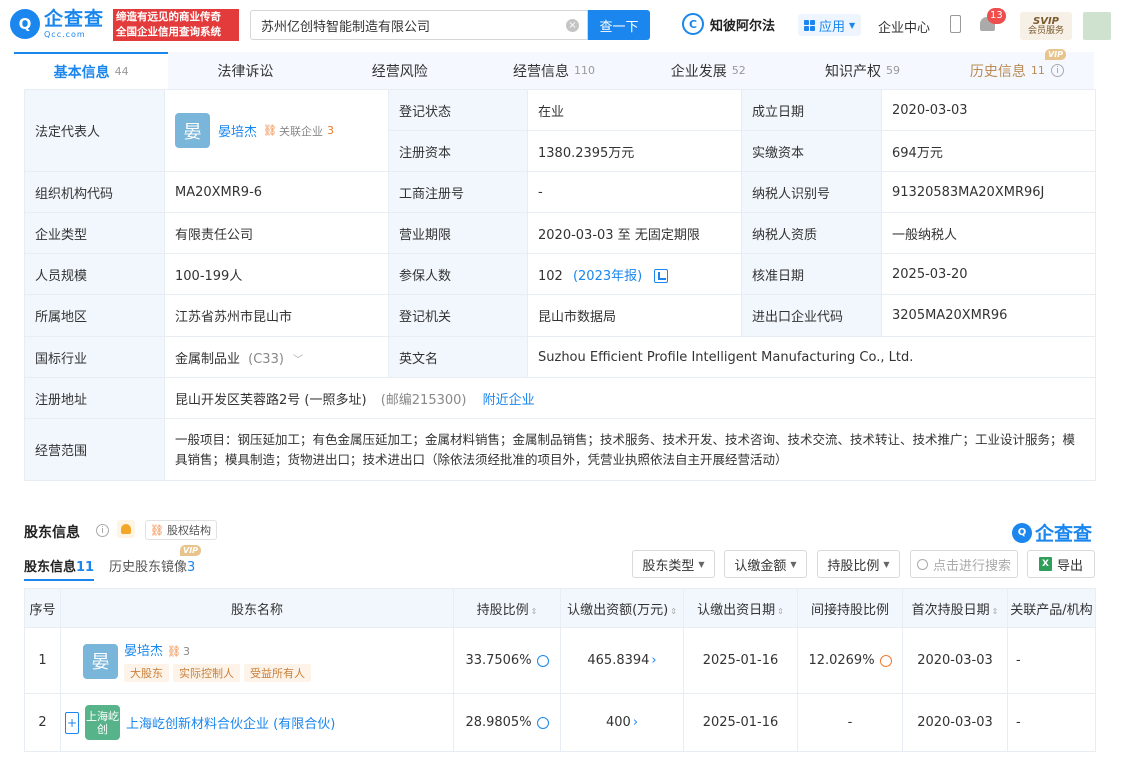  I want to click on qcc-logo: Q 企查查 Qcc.com, so click(57, 24).